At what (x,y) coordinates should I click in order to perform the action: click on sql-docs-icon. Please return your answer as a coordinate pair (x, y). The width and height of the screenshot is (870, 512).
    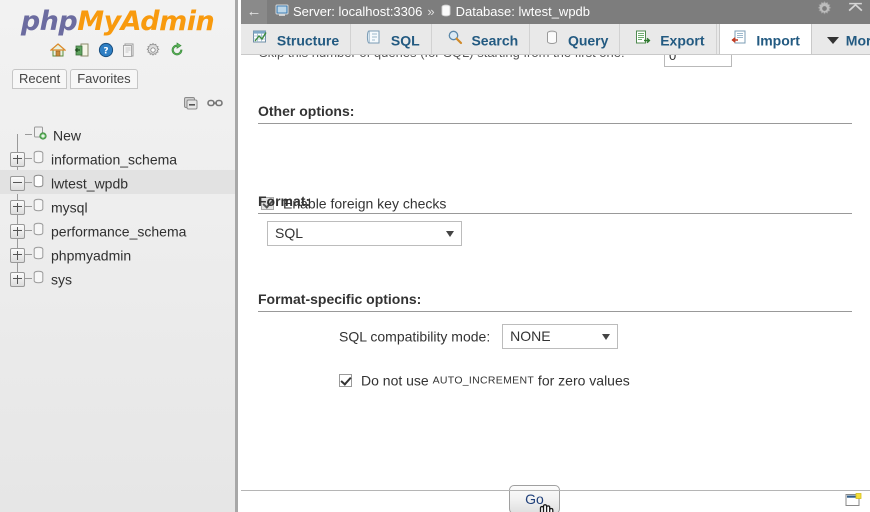
    Looking at the image, I should click on (129, 52).